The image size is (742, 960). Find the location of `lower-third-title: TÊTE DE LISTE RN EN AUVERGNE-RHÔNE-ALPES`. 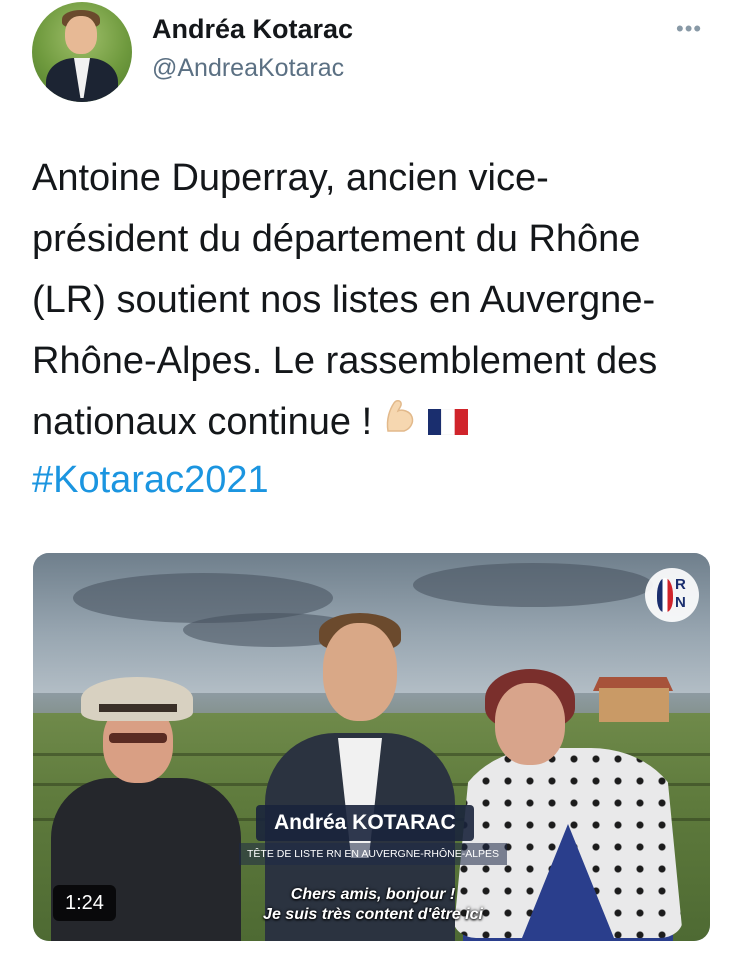

lower-third-title: TÊTE DE LISTE RN EN AUVERGNE-RHÔNE-ALPES is located at coordinates (373, 854).